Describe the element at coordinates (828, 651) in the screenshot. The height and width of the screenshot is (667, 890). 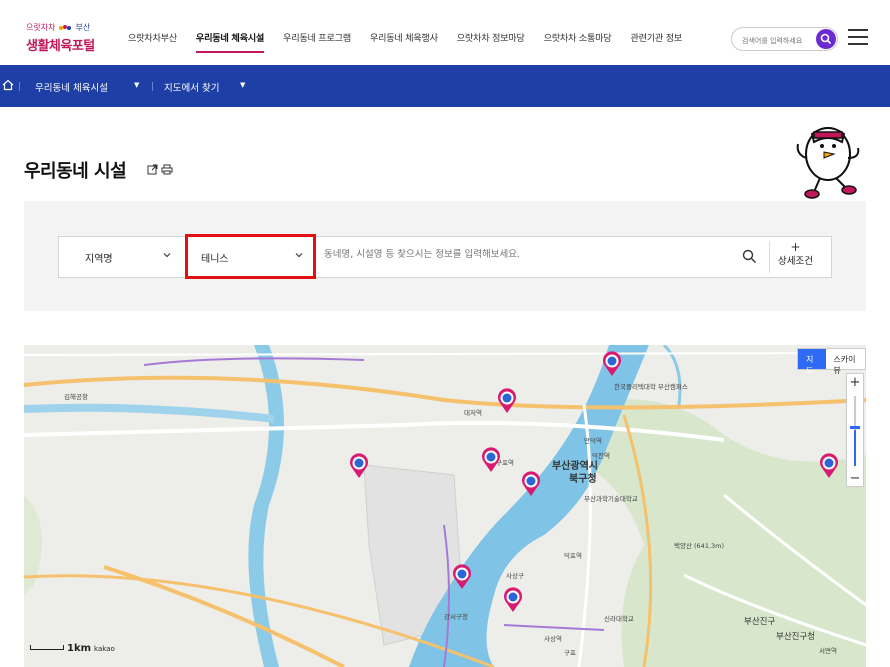
I see `place-label: 서면역` at that location.